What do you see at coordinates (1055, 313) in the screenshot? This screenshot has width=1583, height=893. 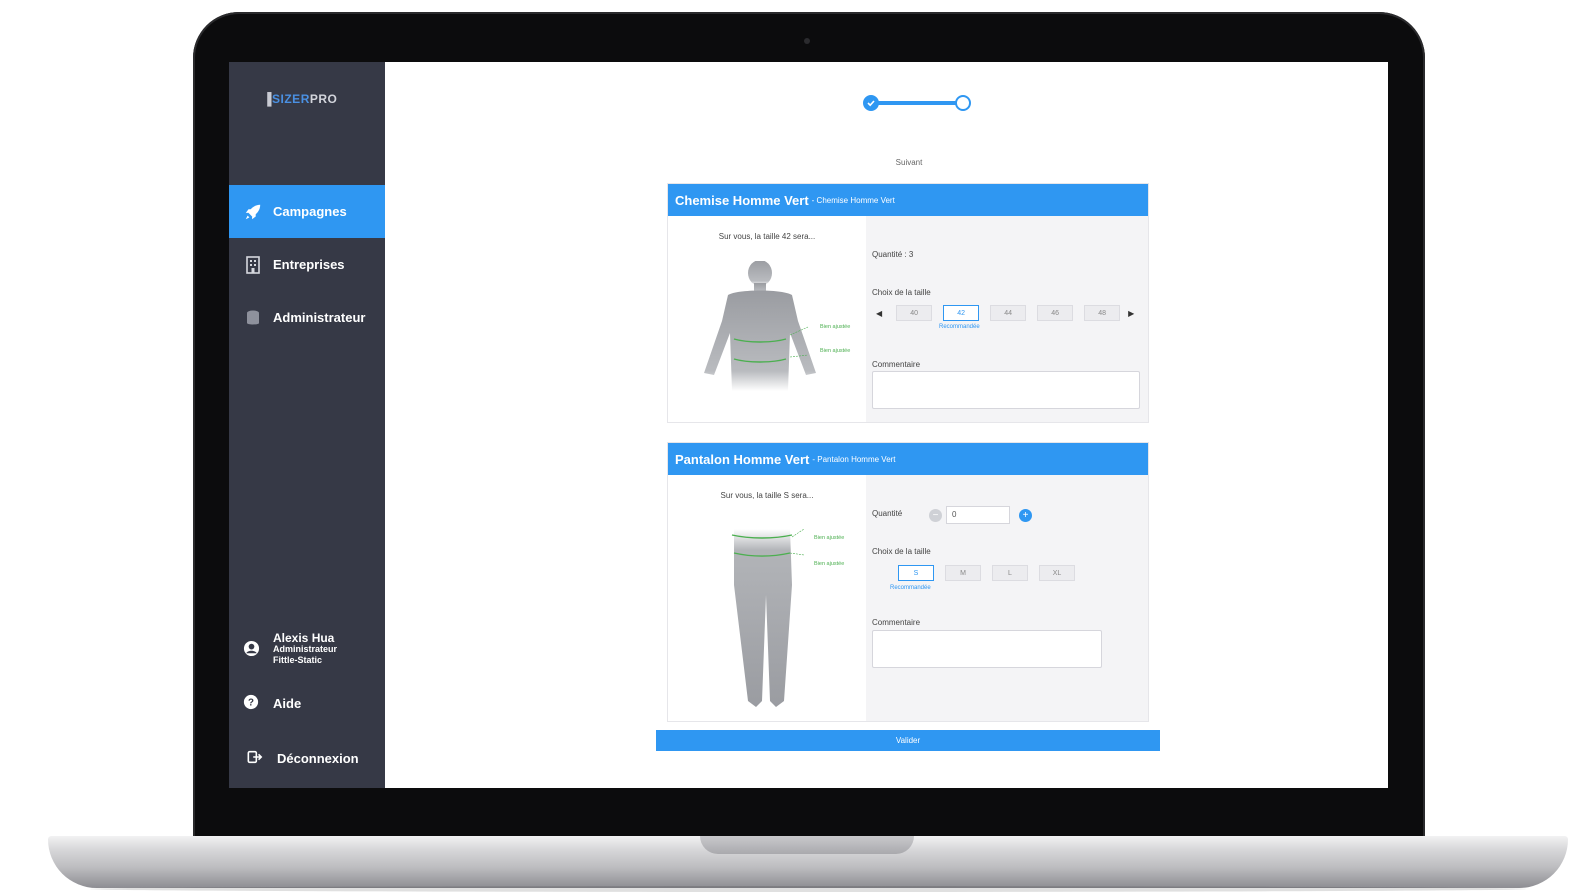 I see `size-option: 46` at bounding box center [1055, 313].